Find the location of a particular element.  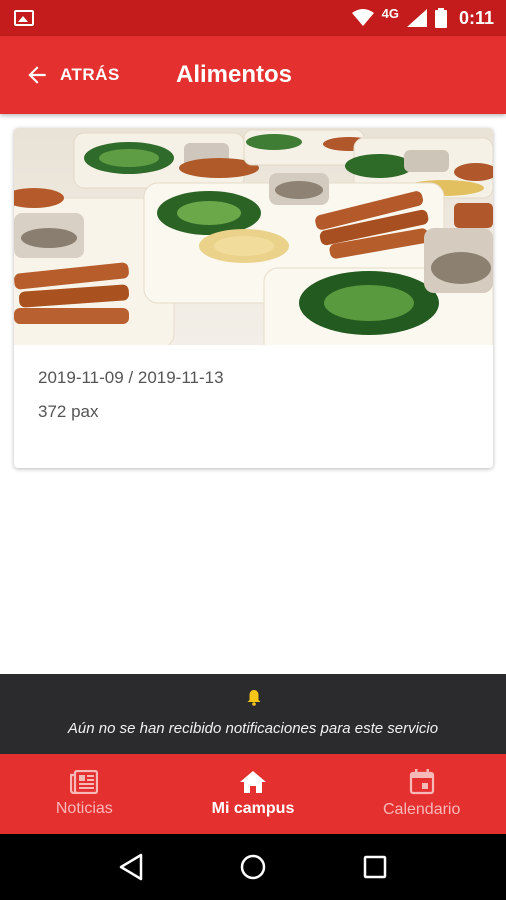

status-bar: 4G 0:11 is located at coordinates (253, 18).